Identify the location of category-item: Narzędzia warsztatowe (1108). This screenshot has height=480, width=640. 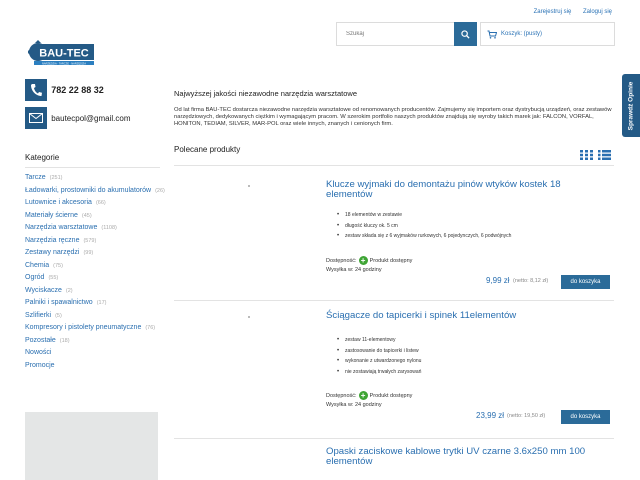
(95, 228).